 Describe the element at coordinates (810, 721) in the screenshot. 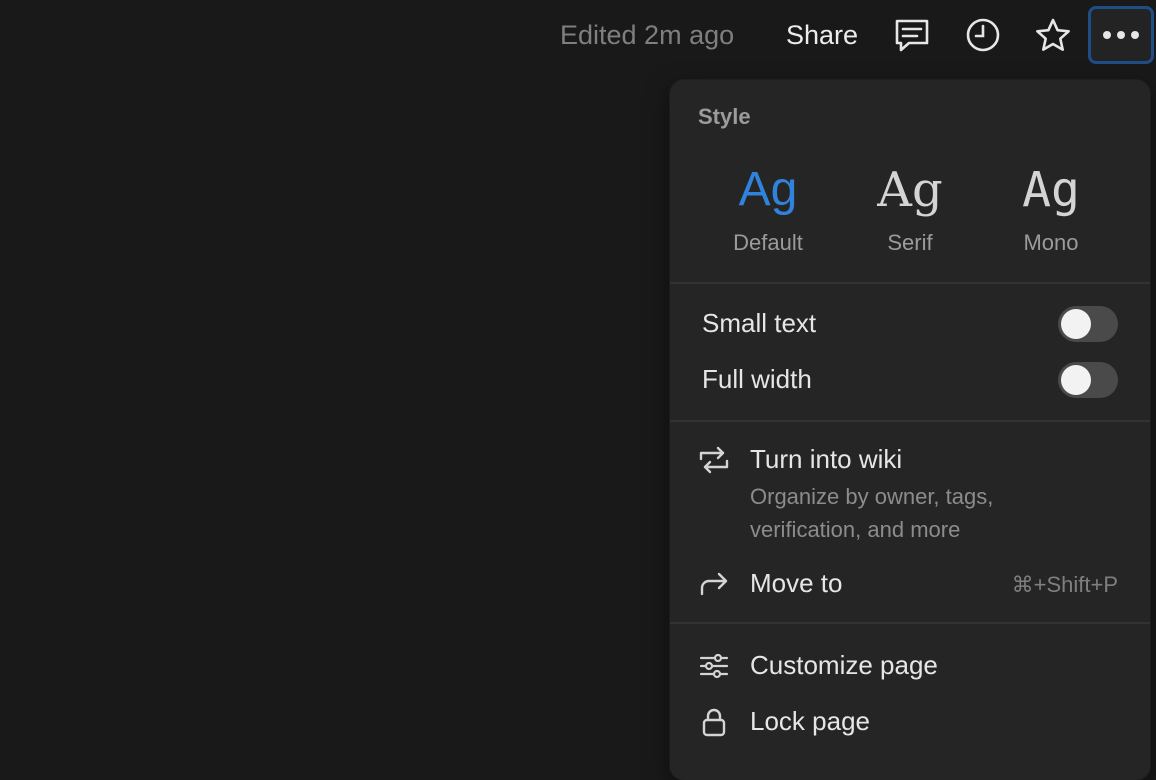

I see `lock-page-title: Lock page` at that location.